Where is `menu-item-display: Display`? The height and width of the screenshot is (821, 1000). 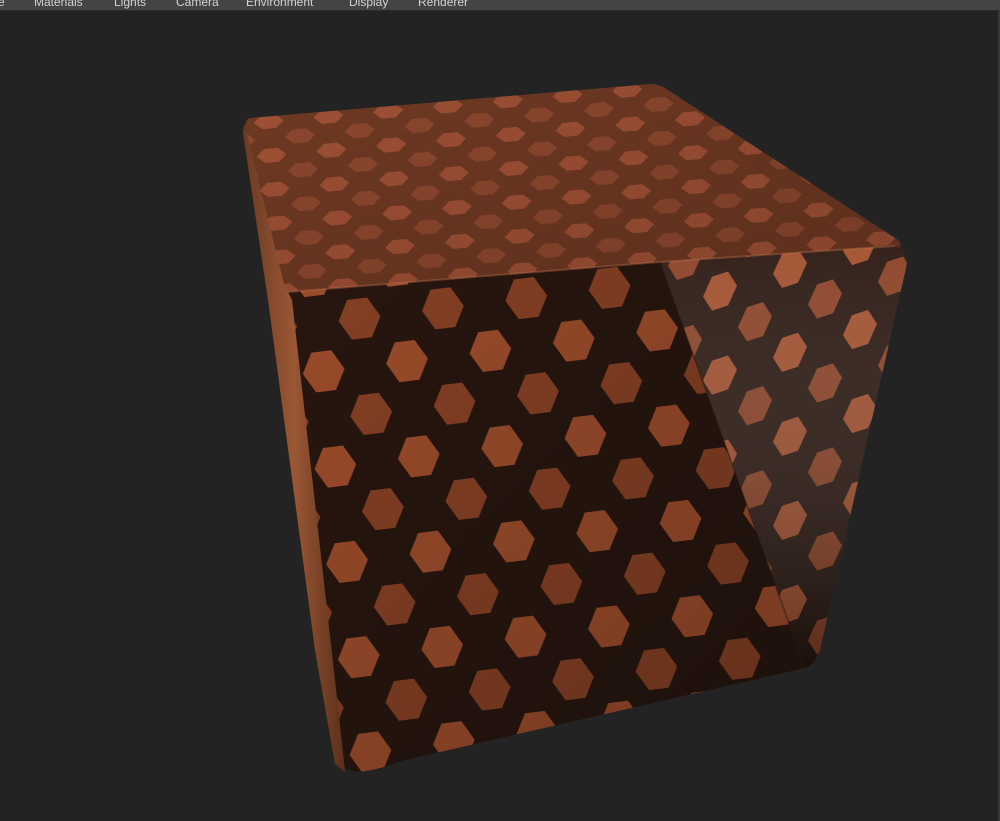
menu-item-display: Display is located at coordinates (368, 5).